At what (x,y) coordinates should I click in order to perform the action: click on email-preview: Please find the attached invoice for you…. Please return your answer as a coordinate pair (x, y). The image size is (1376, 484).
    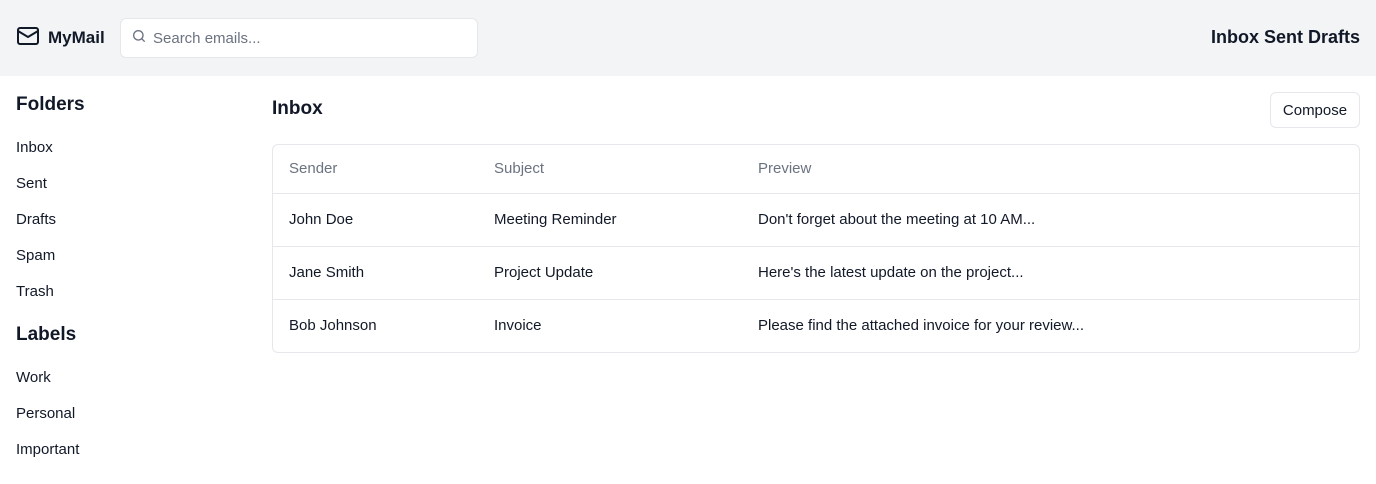
    Looking at the image, I should click on (921, 326).